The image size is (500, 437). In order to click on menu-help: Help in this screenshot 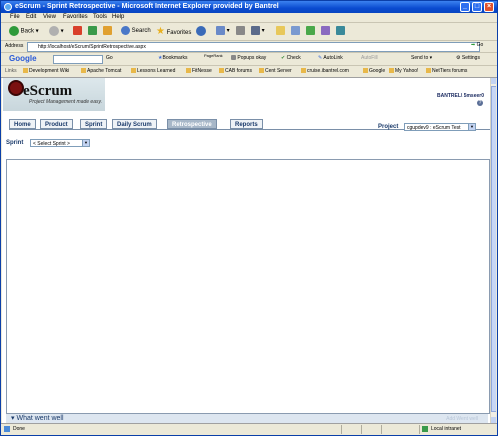, I will do `click(118, 17)`.